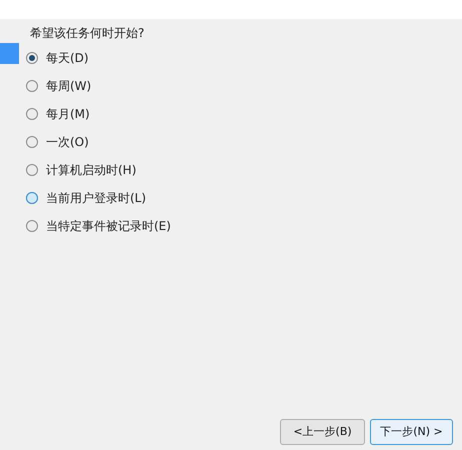 The width and height of the screenshot is (462, 450). Describe the element at coordinates (411, 432) in the screenshot. I see `next-button: 下一步(N) >` at that location.